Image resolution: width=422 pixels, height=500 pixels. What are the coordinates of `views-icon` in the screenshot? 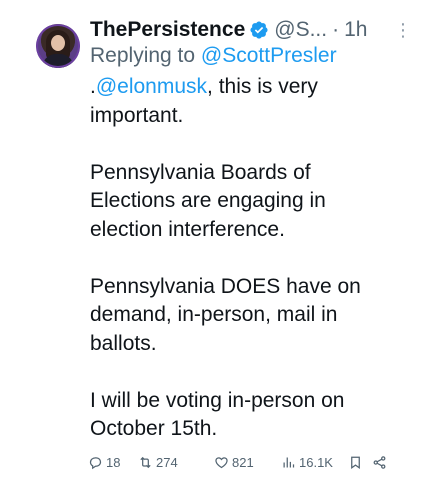 It's located at (289, 462).